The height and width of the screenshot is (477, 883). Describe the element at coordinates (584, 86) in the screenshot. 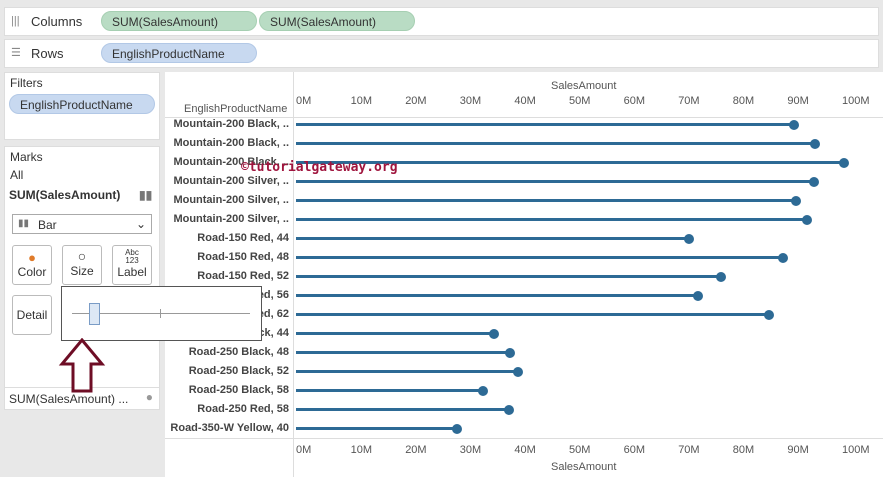

I see `x-axis-title-top: SalesAmount` at that location.